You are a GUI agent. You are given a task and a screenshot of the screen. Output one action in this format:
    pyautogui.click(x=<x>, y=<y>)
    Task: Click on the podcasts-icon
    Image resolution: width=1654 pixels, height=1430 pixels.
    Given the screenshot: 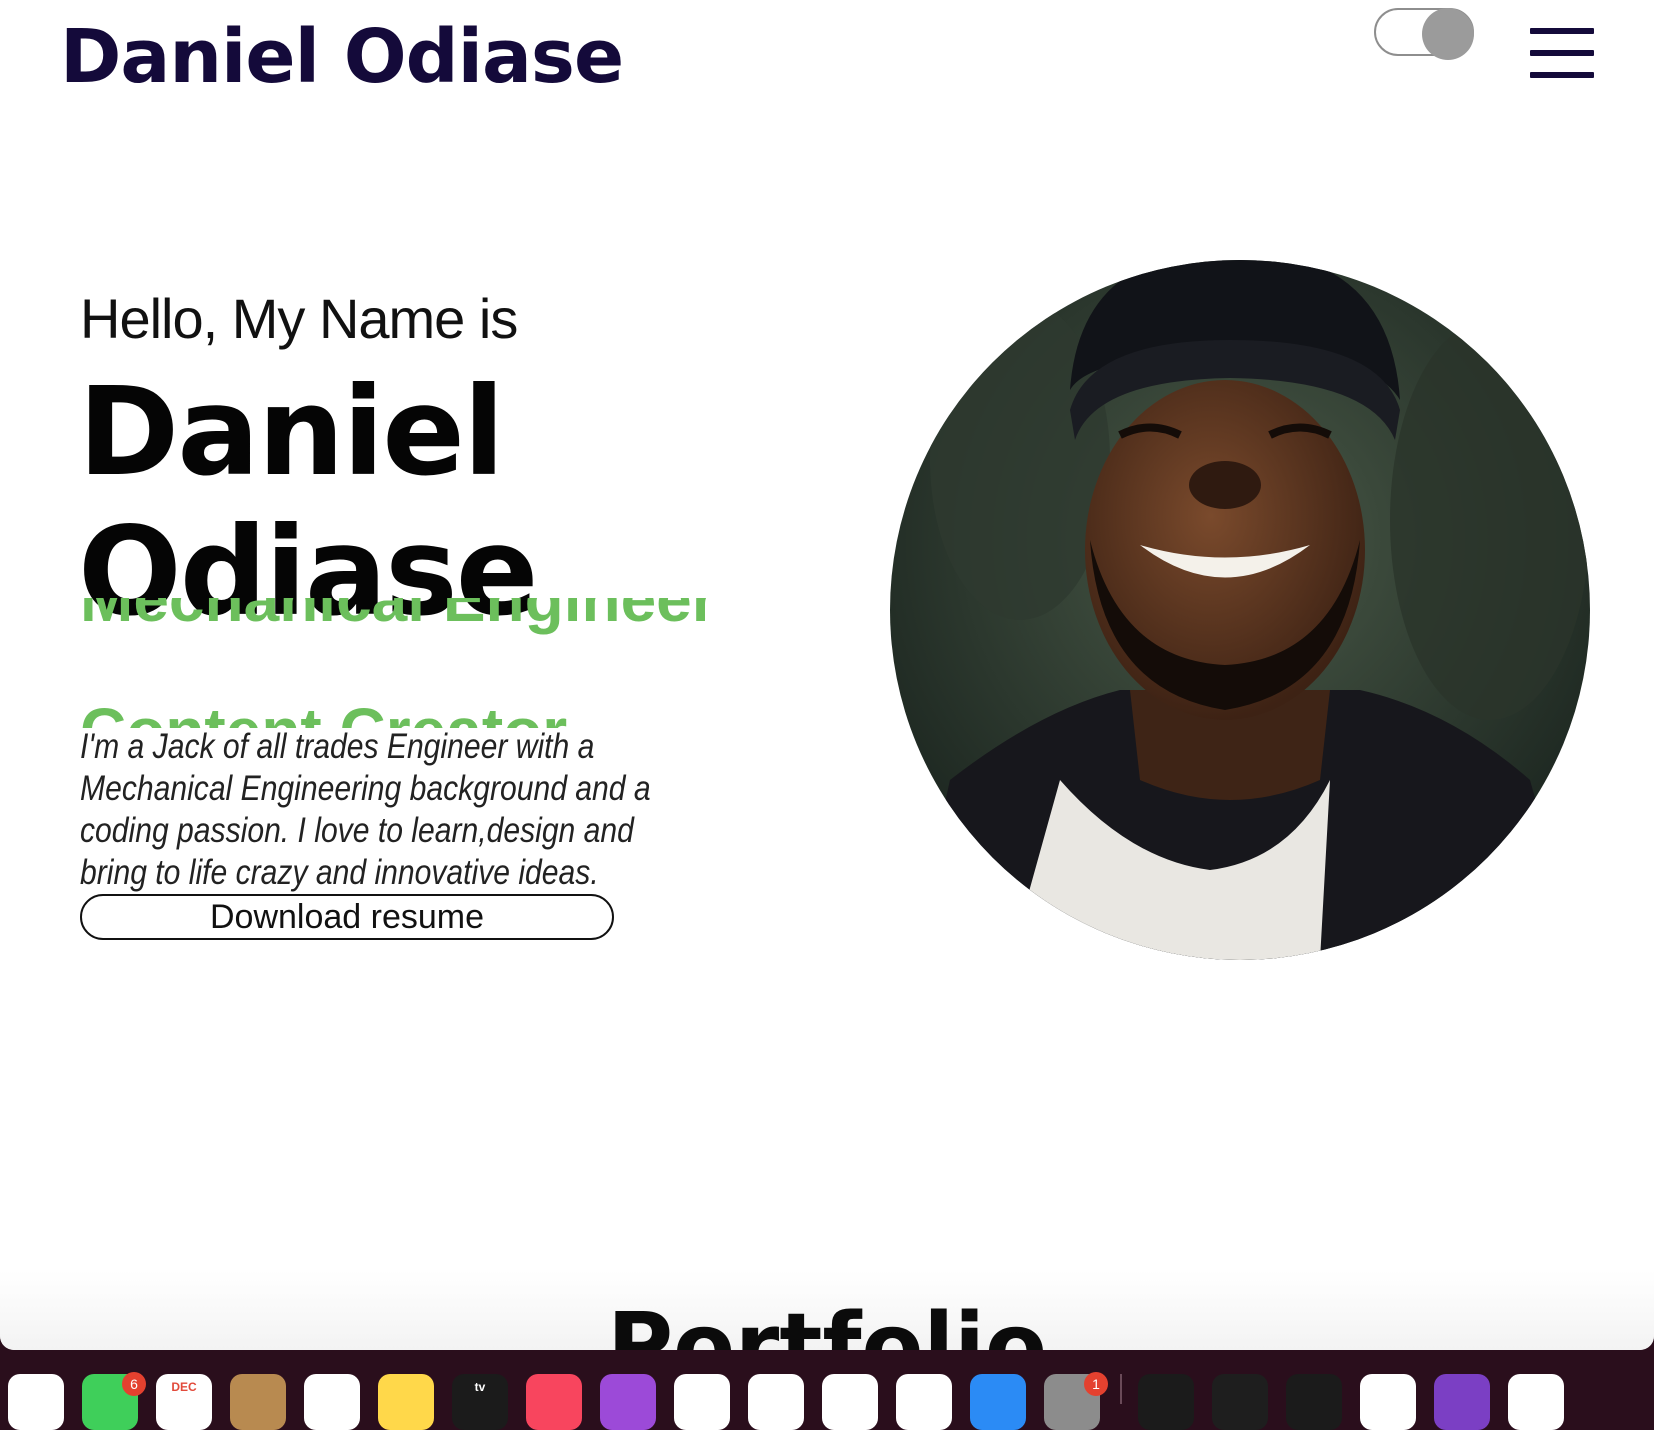 What is the action you would take?
    pyautogui.click(x=628, y=1402)
    